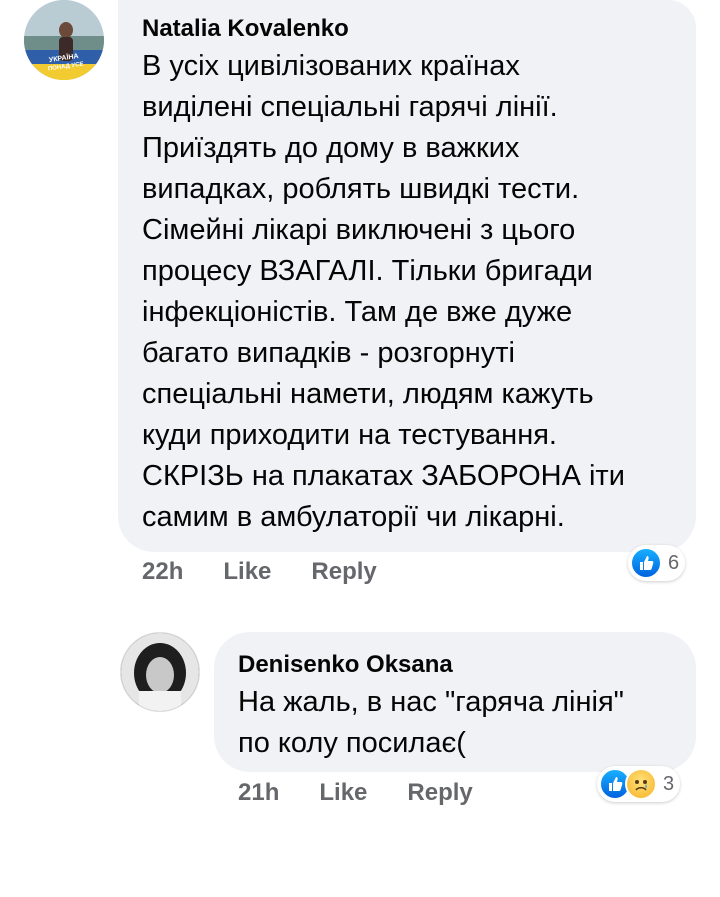 This screenshot has width=720, height=897. I want to click on comment-timestamp: 22h, so click(162, 572).